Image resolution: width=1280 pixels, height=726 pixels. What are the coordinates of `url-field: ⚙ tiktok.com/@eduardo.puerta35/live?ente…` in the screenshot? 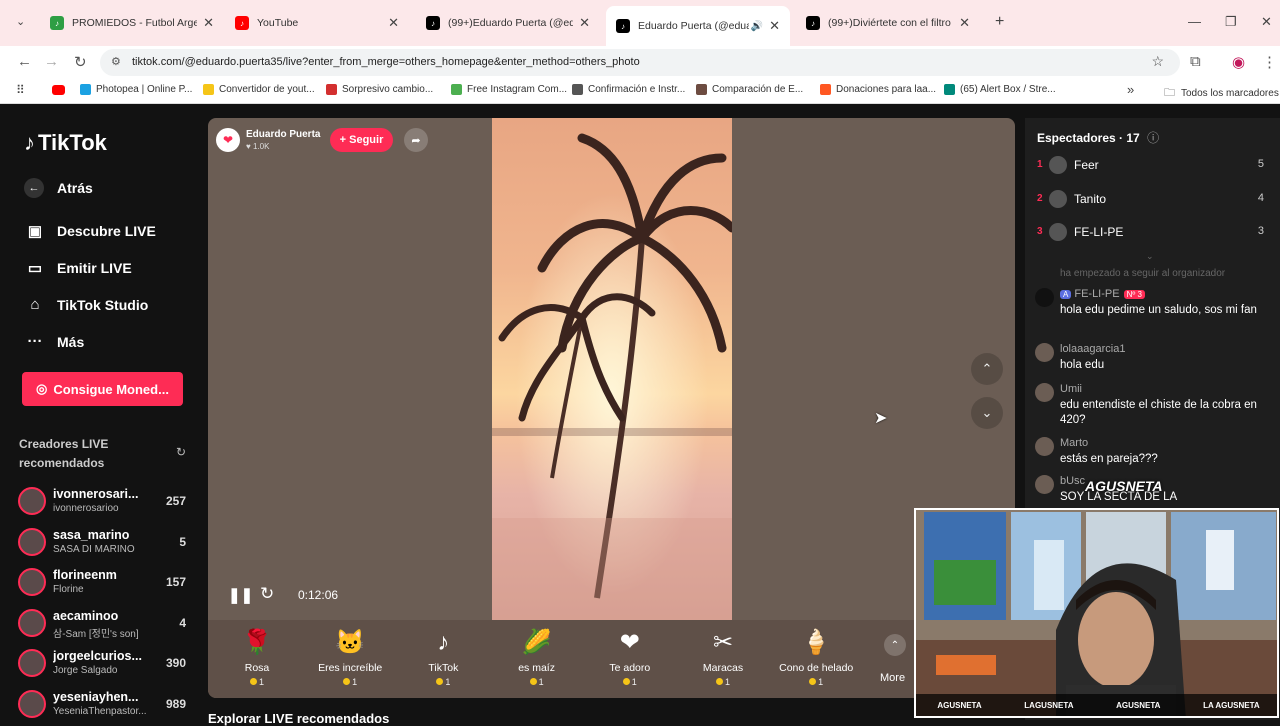 It's located at (640, 62).